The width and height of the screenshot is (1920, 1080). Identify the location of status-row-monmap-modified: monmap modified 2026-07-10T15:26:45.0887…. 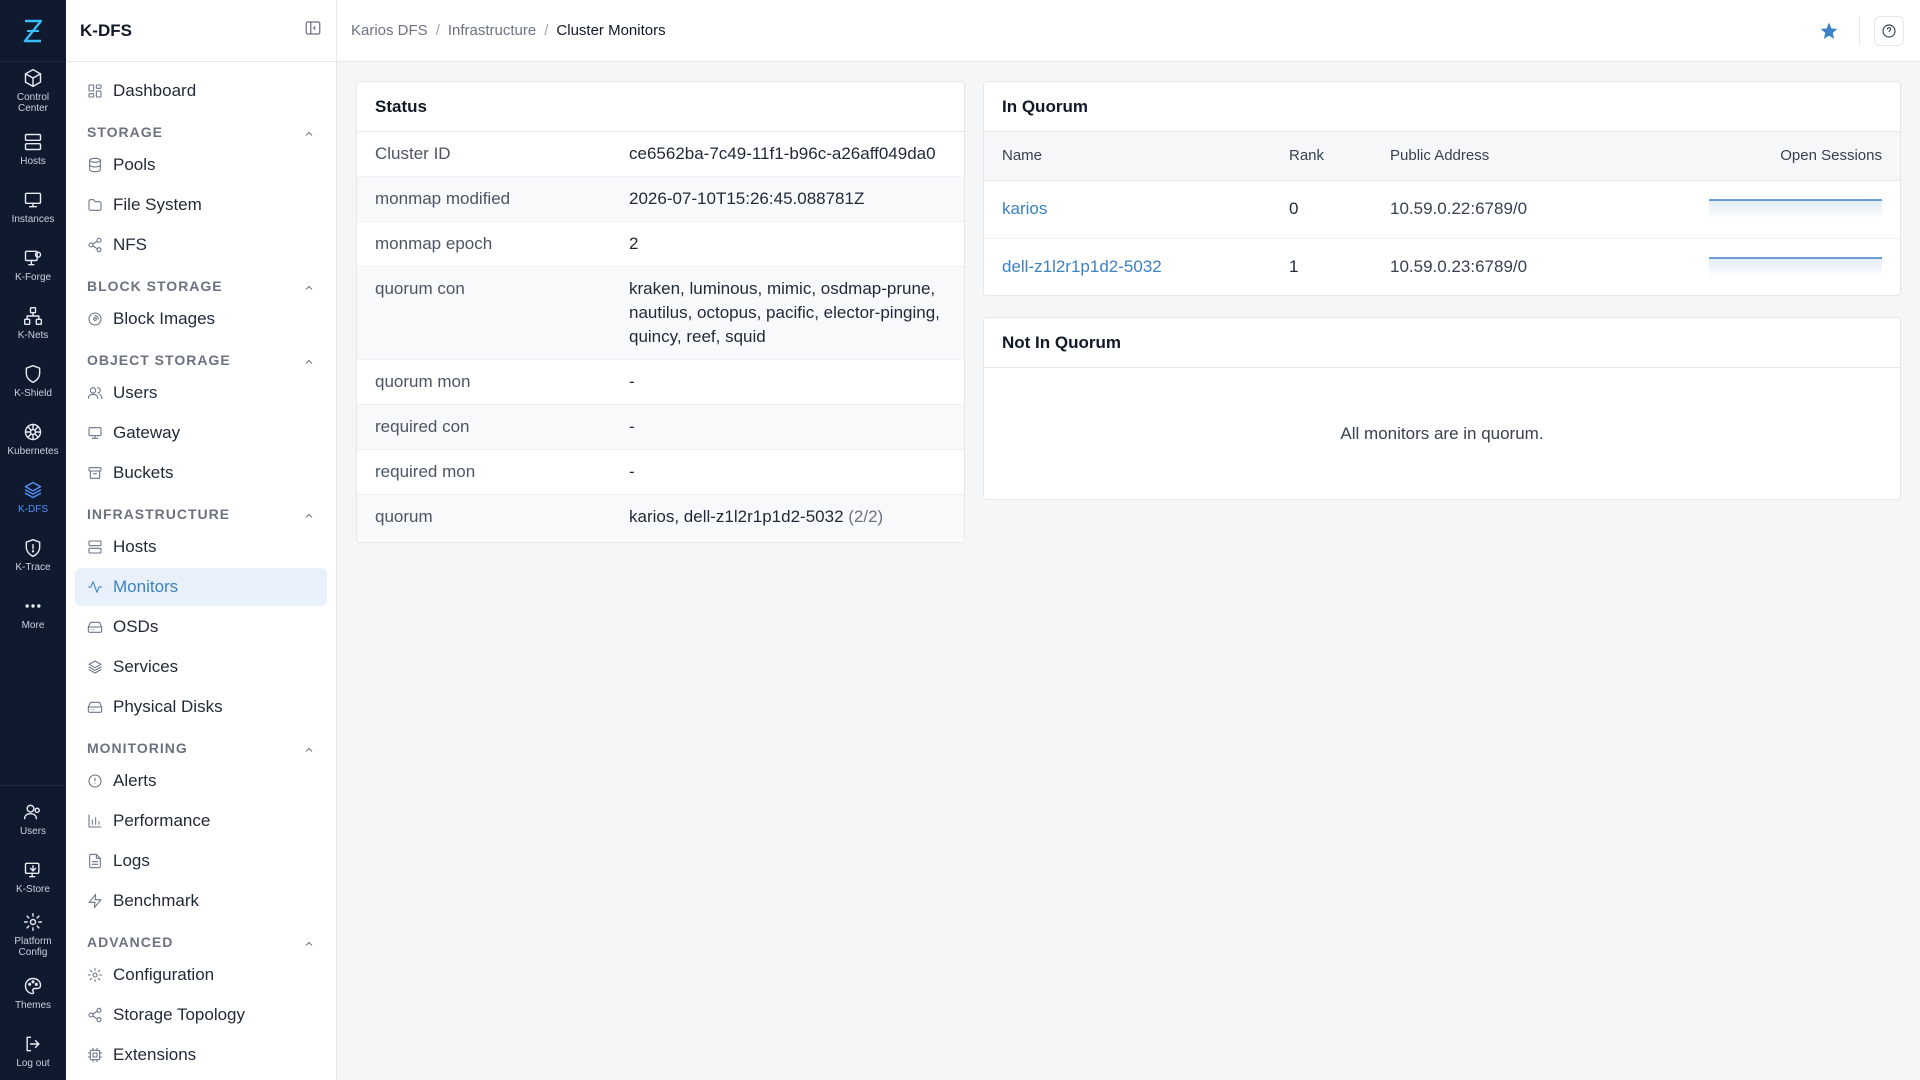
(660, 199).